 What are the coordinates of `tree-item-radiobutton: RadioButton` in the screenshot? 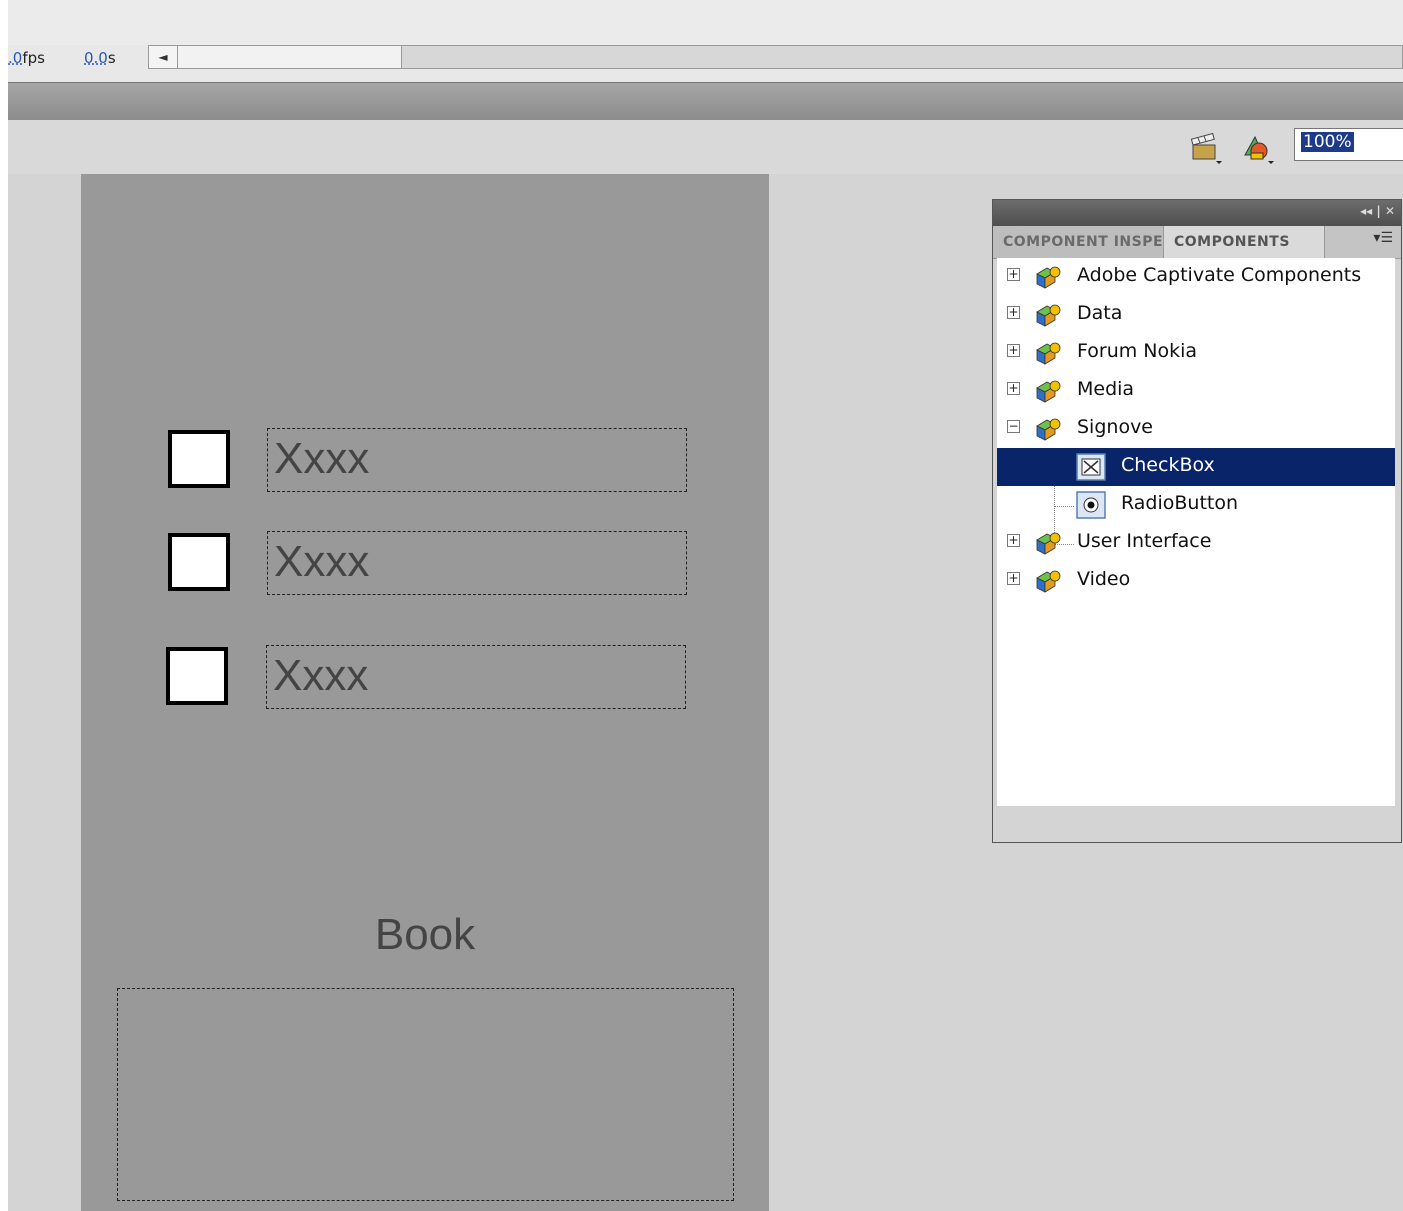 It's located at (1196, 505).